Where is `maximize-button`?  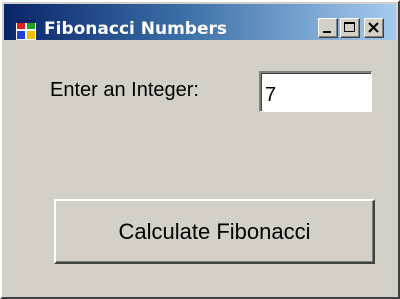
maximize-button is located at coordinates (350, 28).